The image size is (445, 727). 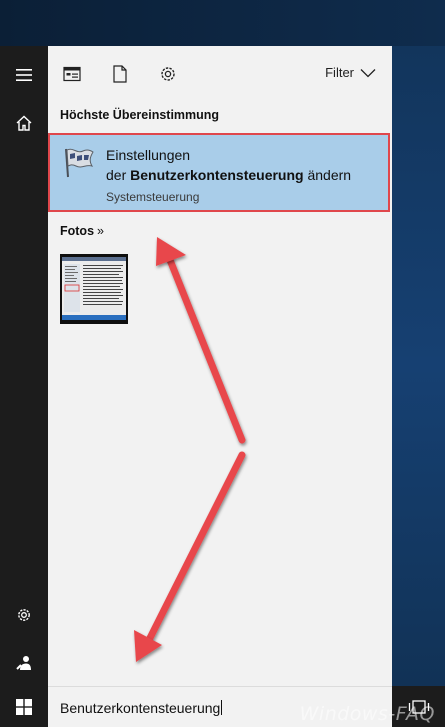 What do you see at coordinates (220, 73) in the screenshot?
I see `results-toolbar: Filter` at bounding box center [220, 73].